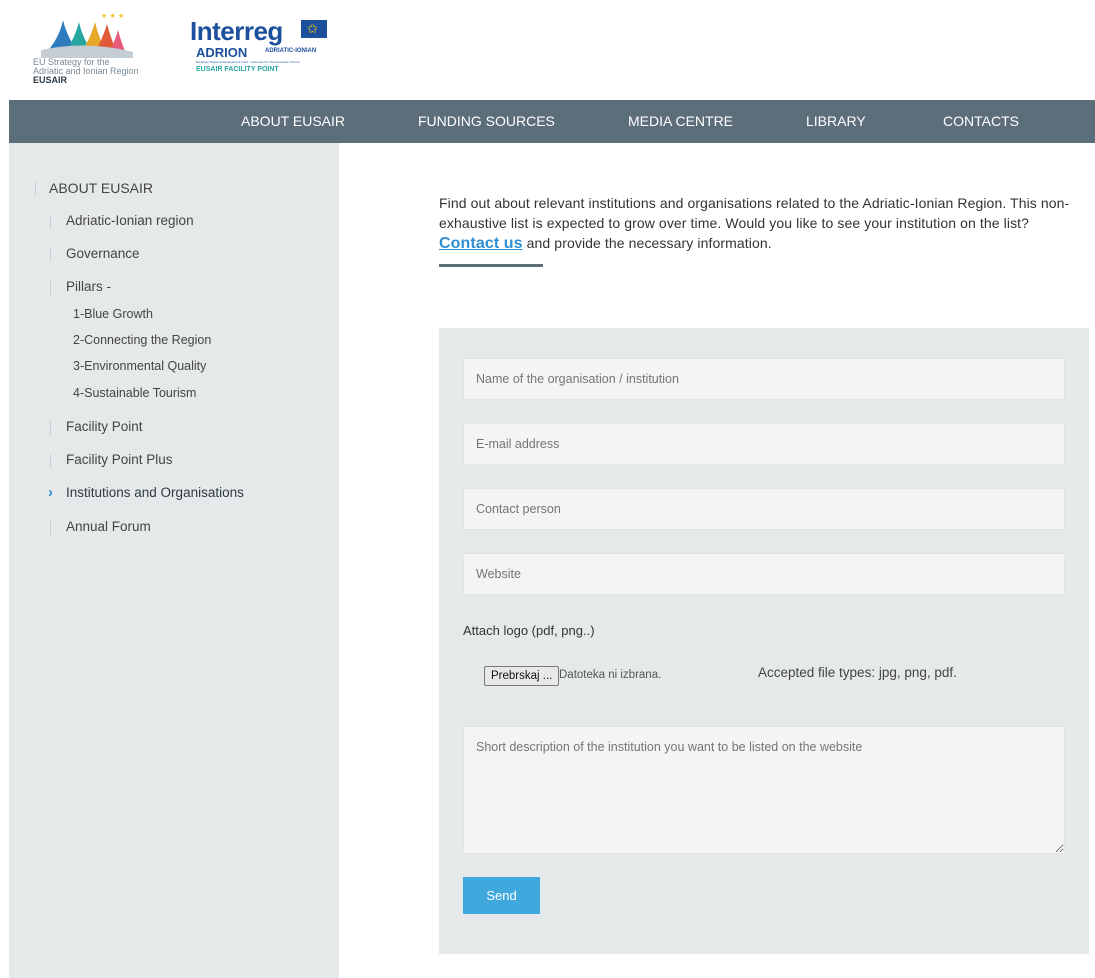  What do you see at coordinates (130, 220) in the screenshot?
I see `sidebar-item-label: Adriatic-Ionian region` at bounding box center [130, 220].